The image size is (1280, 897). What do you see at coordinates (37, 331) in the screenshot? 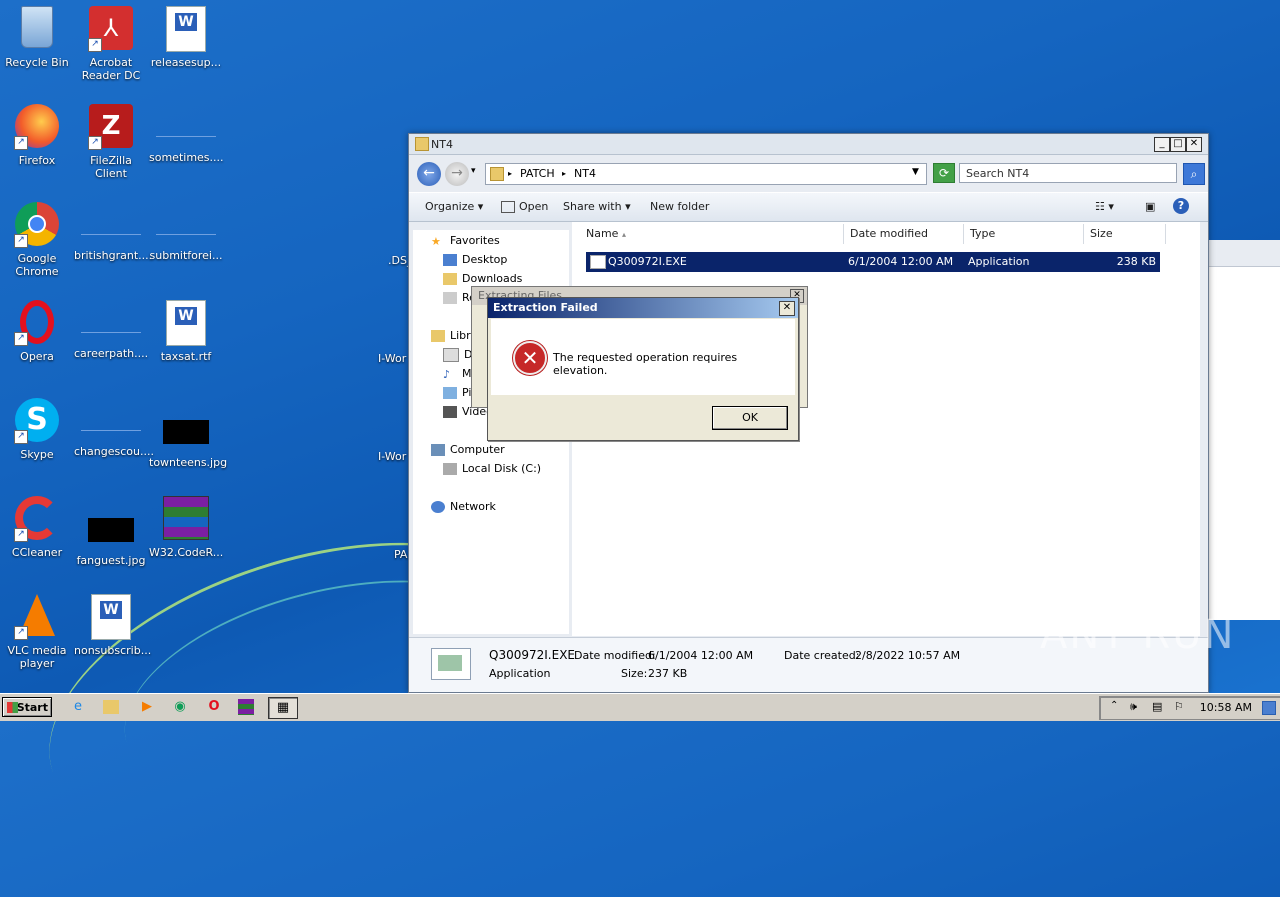
I see `desktop-icon-opera: ↗ Opera` at bounding box center [37, 331].